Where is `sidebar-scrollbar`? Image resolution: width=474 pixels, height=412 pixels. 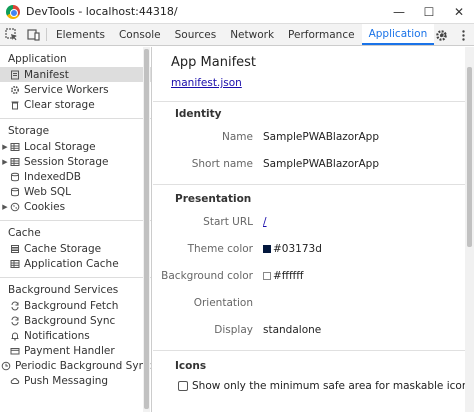 sidebar-scrollbar is located at coordinates (146, 229).